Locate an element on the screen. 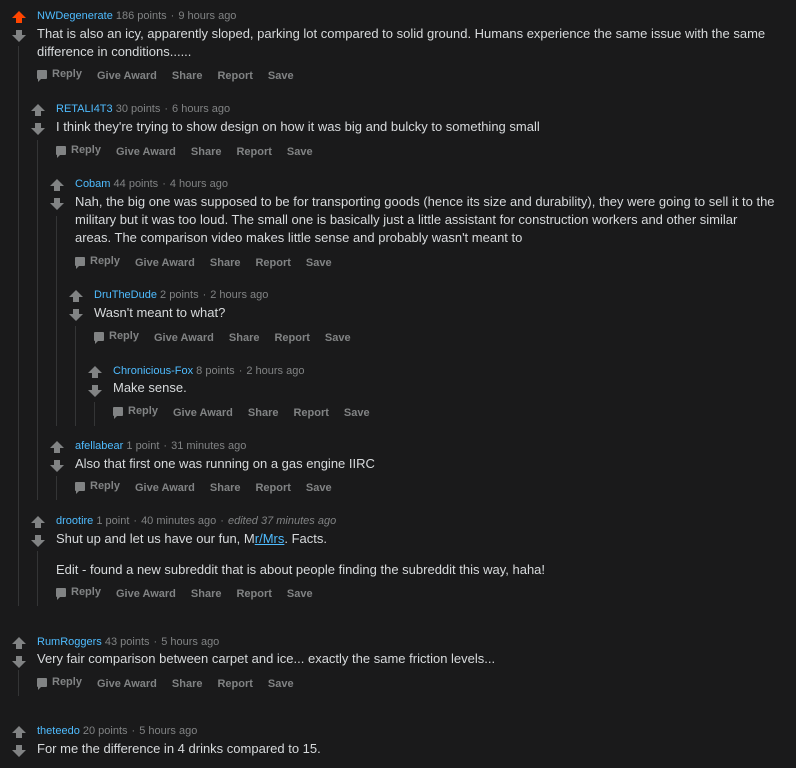  username-link: afellabear is located at coordinates (99, 446).